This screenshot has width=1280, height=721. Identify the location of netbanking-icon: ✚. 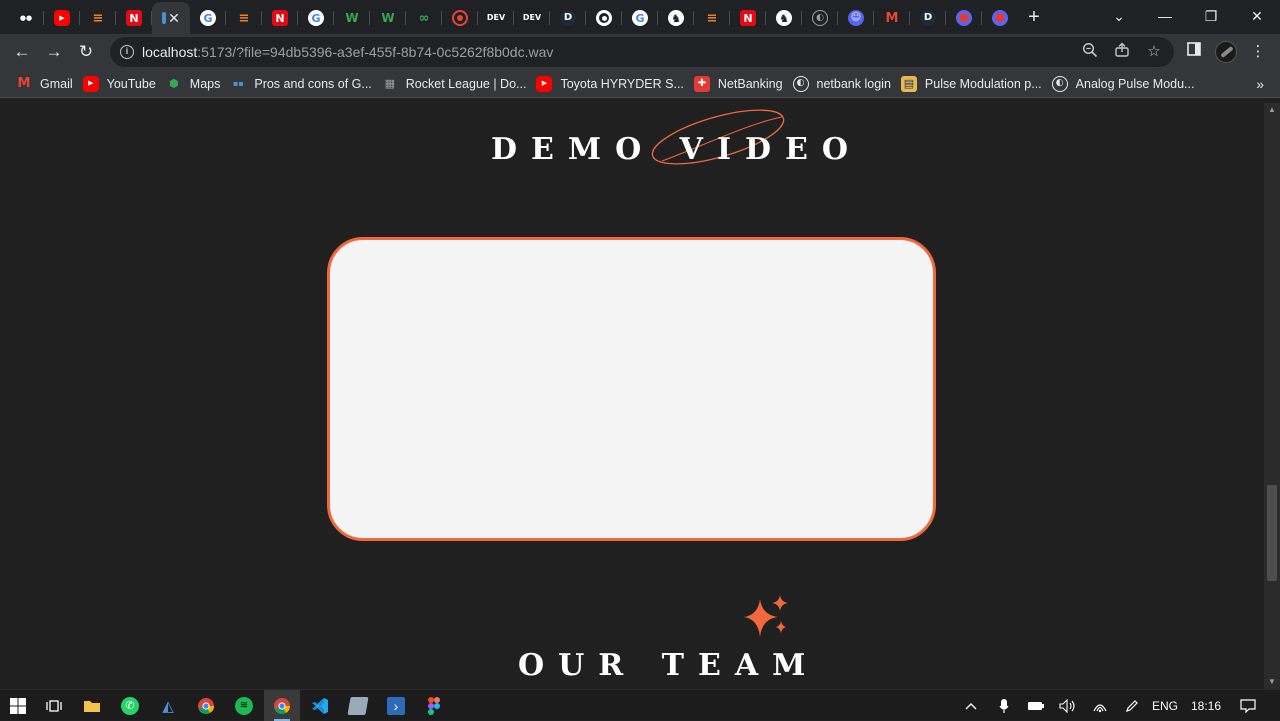
(701, 83).